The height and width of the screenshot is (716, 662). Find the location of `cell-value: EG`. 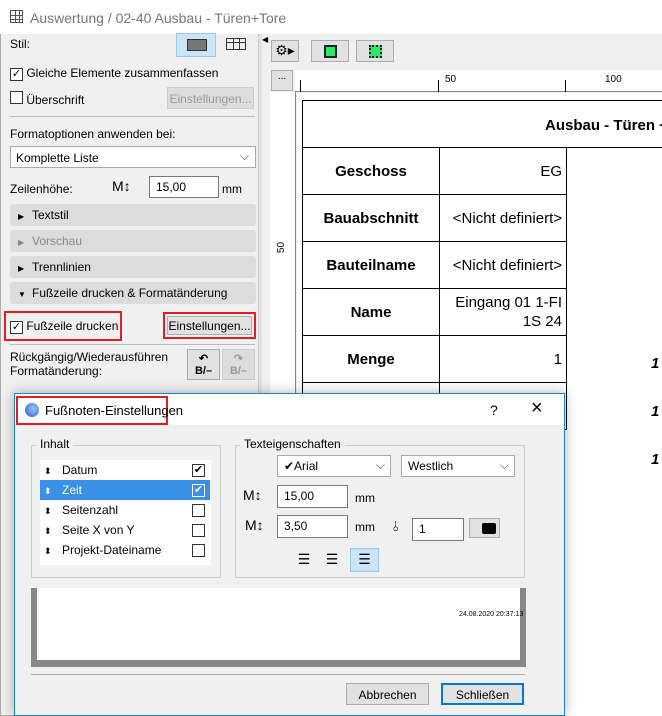

cell-value: EG is located at coordinates (503, 171).